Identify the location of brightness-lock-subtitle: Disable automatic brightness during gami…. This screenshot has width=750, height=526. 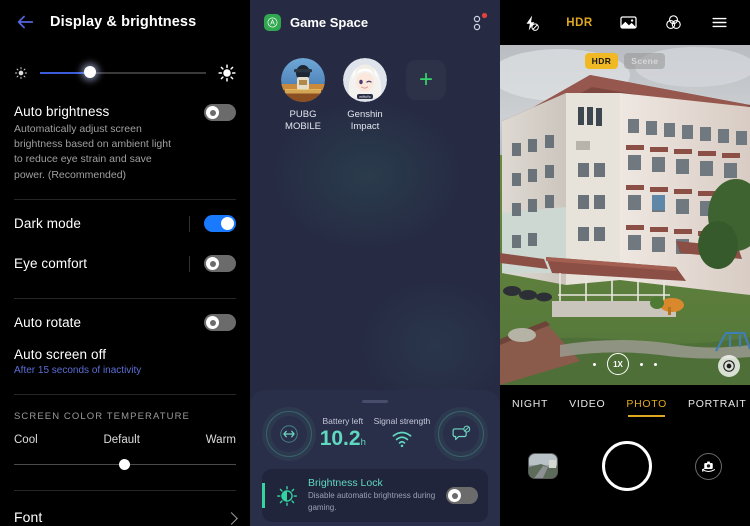
(372, 501).